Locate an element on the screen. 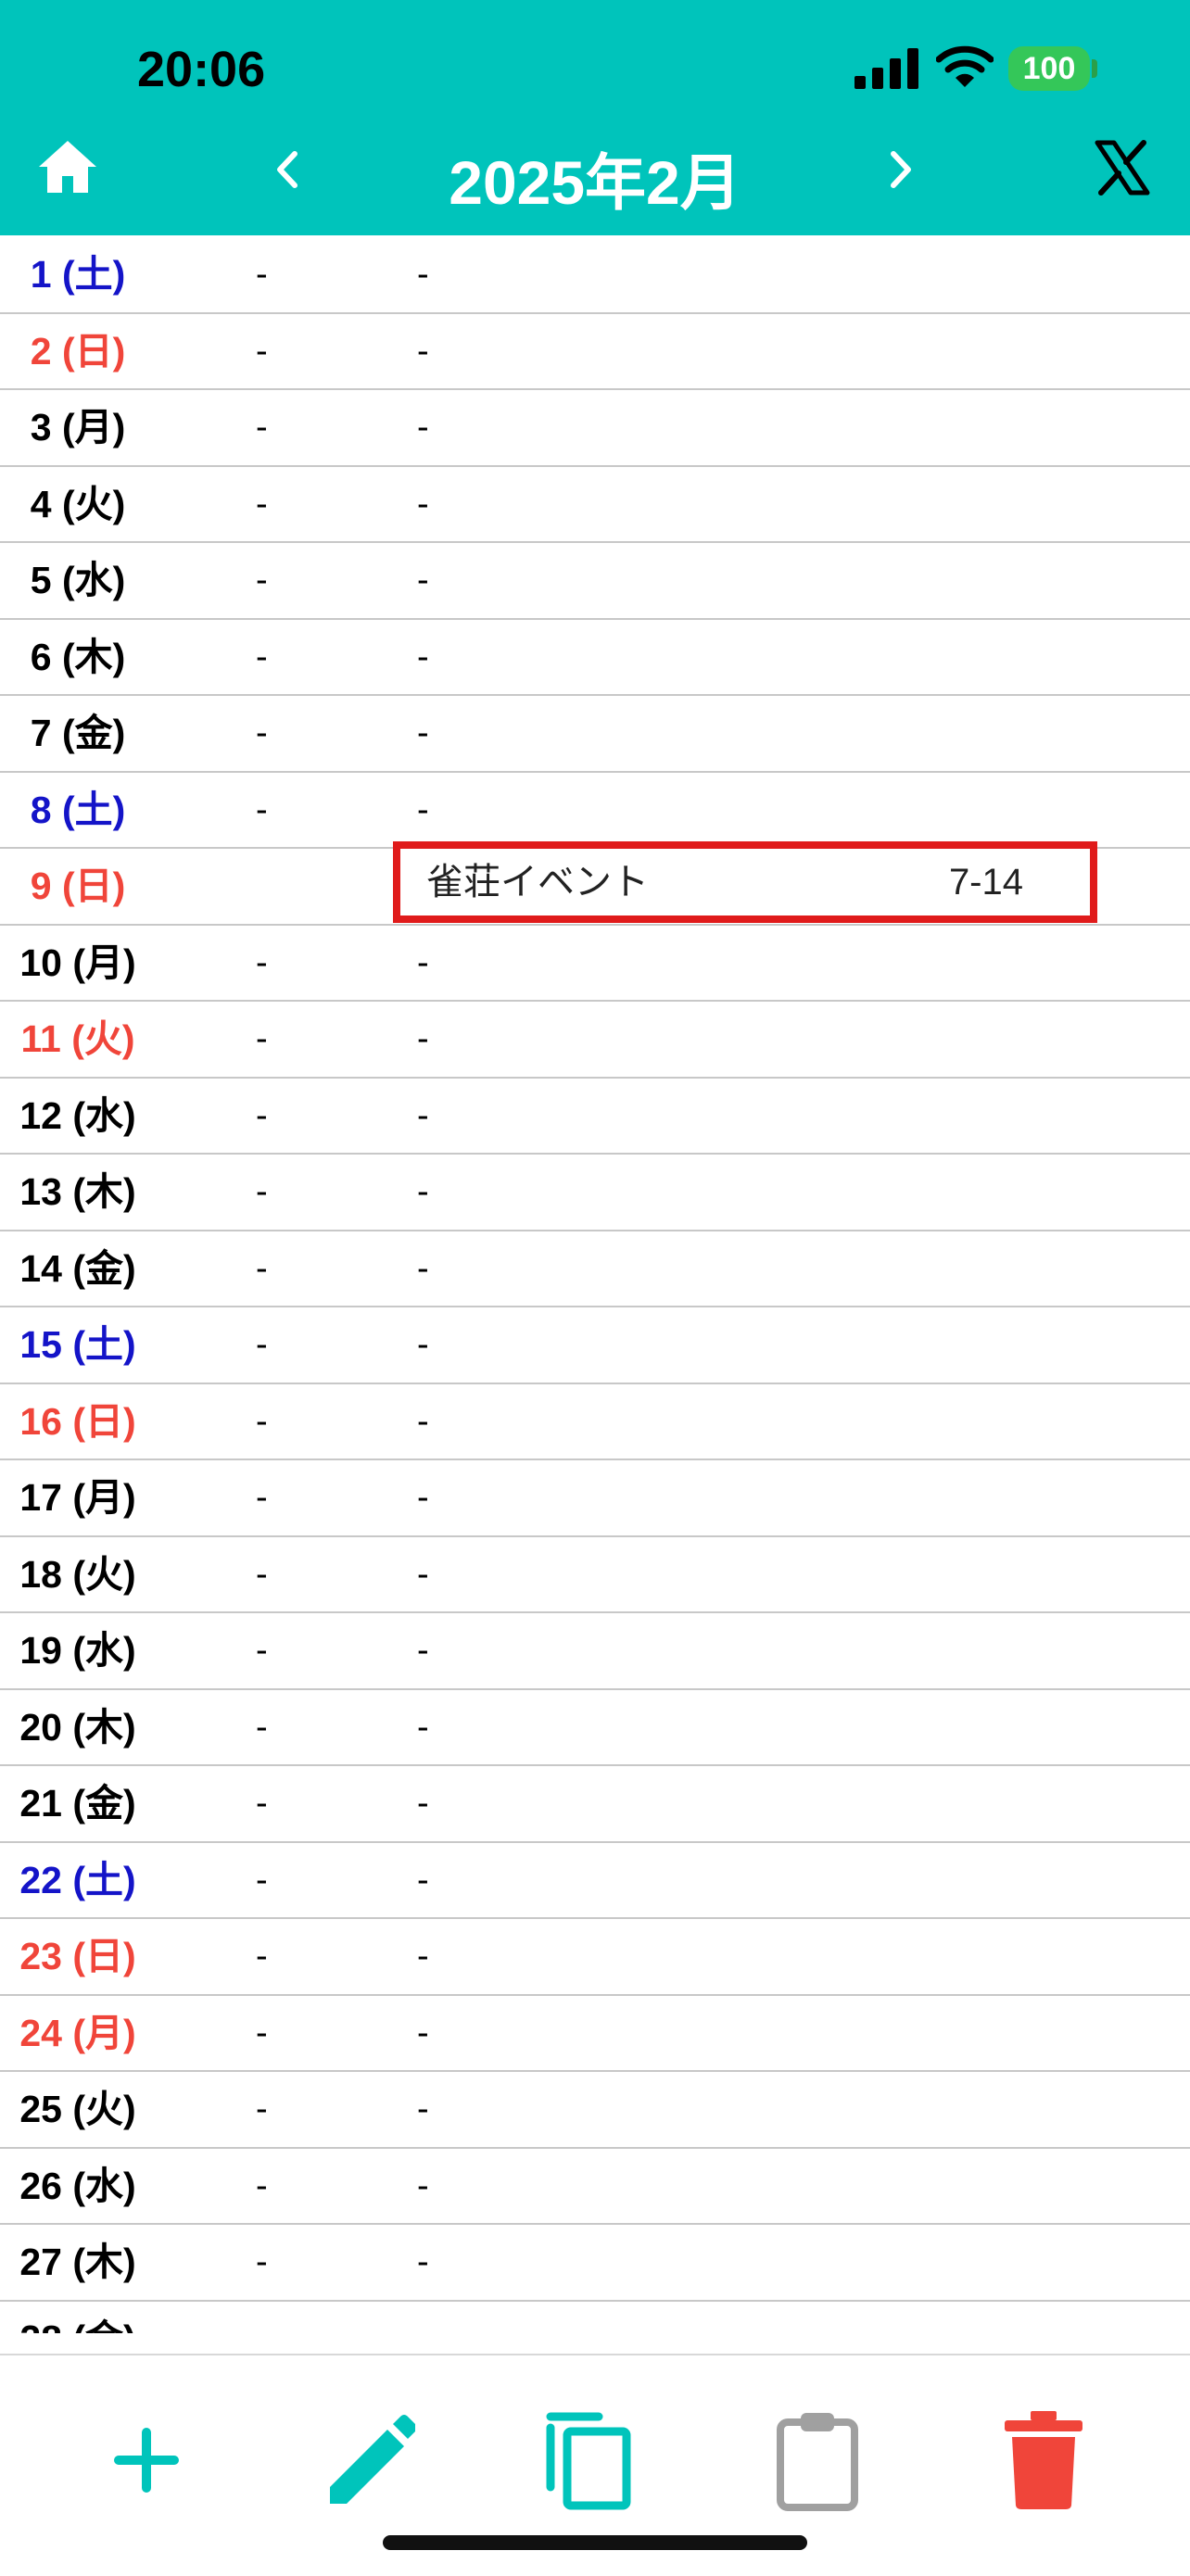 This screenshot has width=1190, height=2576. day-label: 6 (木) is located at coordinates (78, 656).